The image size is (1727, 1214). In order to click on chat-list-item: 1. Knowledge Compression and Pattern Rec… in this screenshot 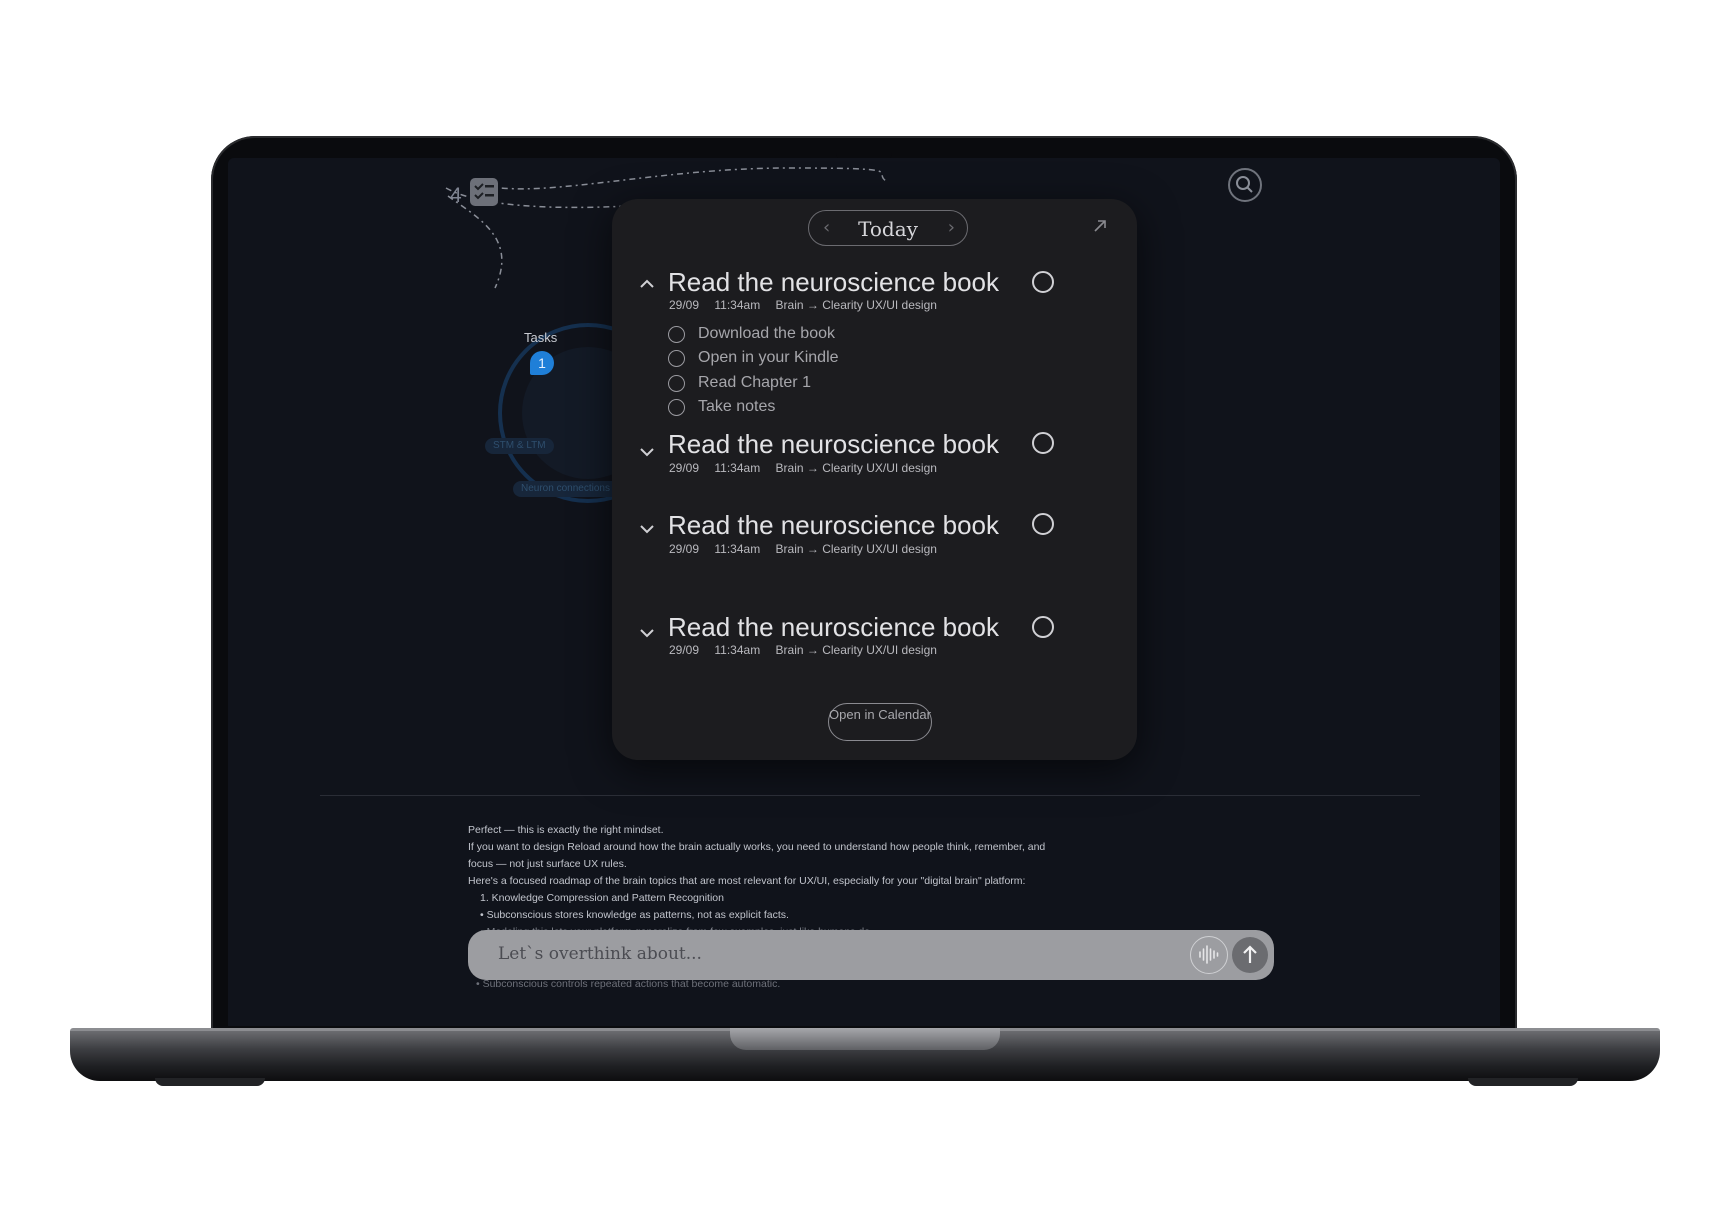, I will do `click(602, 898)`.